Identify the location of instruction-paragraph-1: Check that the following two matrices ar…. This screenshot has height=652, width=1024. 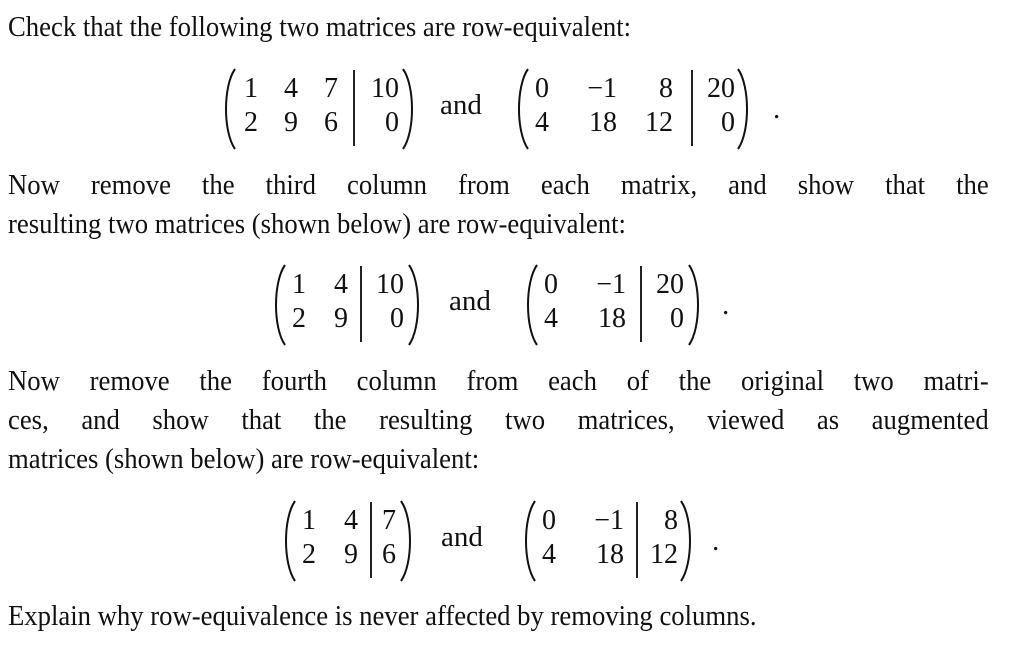
(459, 27).